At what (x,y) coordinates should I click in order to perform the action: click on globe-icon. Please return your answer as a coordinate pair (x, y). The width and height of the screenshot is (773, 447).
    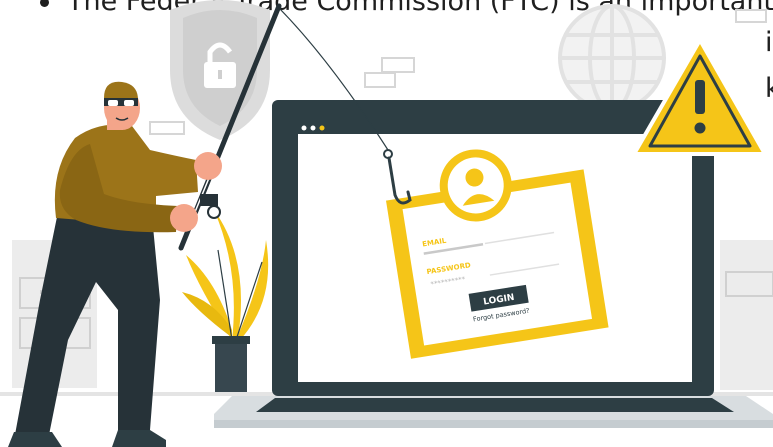
    Looking at the image, I should click on (612, 58).